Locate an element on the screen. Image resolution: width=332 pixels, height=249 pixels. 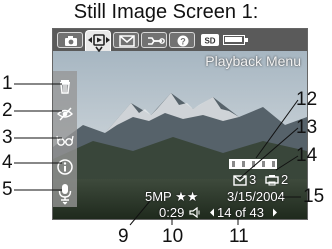
callout-14: 14 is located at coordinates (307, 155).